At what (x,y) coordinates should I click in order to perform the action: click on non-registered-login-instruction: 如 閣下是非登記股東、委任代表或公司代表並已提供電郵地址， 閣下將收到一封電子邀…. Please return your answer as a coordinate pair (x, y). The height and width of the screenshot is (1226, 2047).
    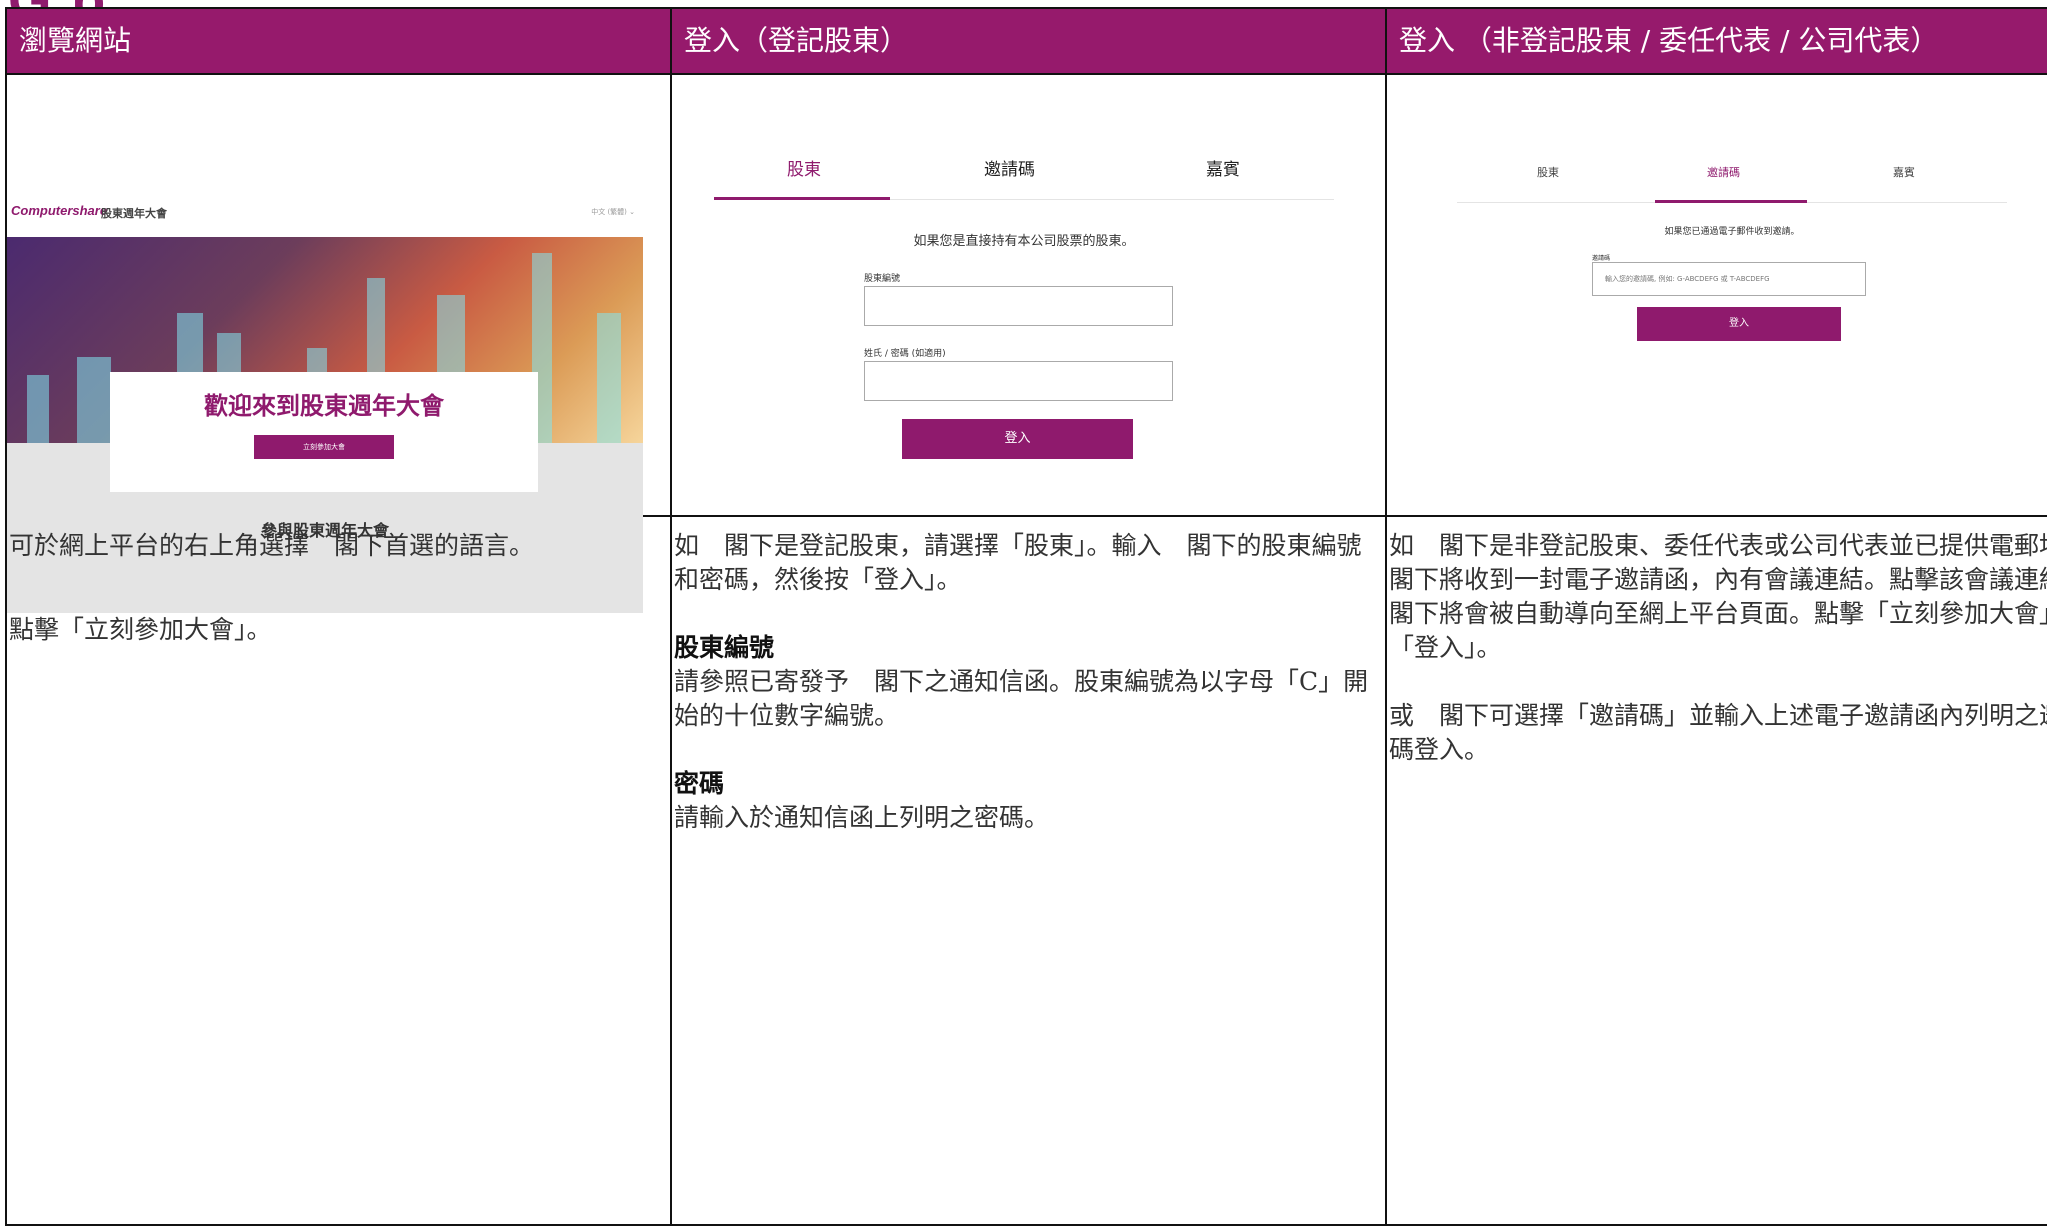
    Looking at the image, I should click on (1718, 596).